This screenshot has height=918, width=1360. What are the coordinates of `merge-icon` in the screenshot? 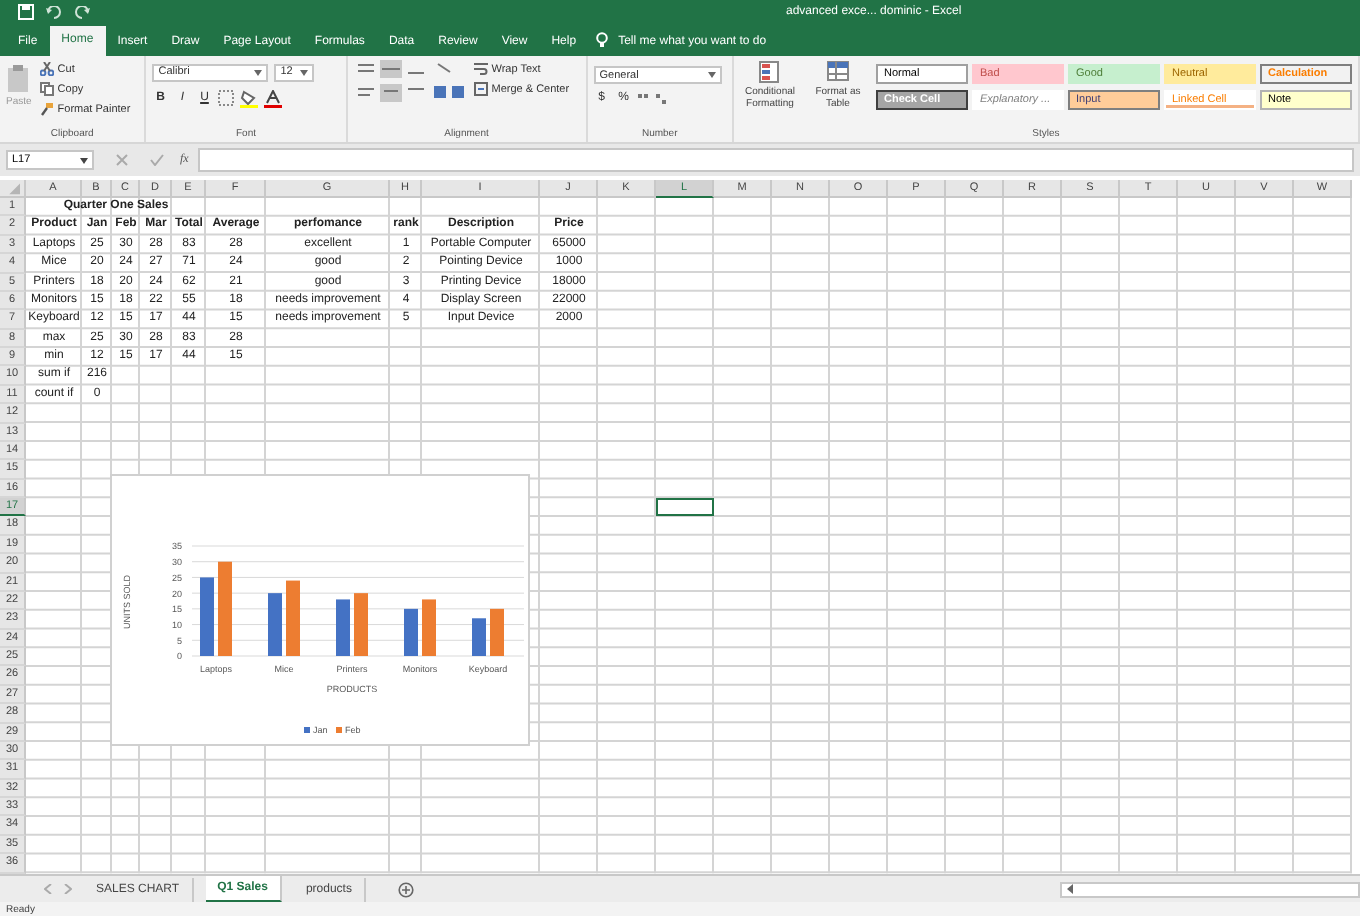 It's located at (480, 89).